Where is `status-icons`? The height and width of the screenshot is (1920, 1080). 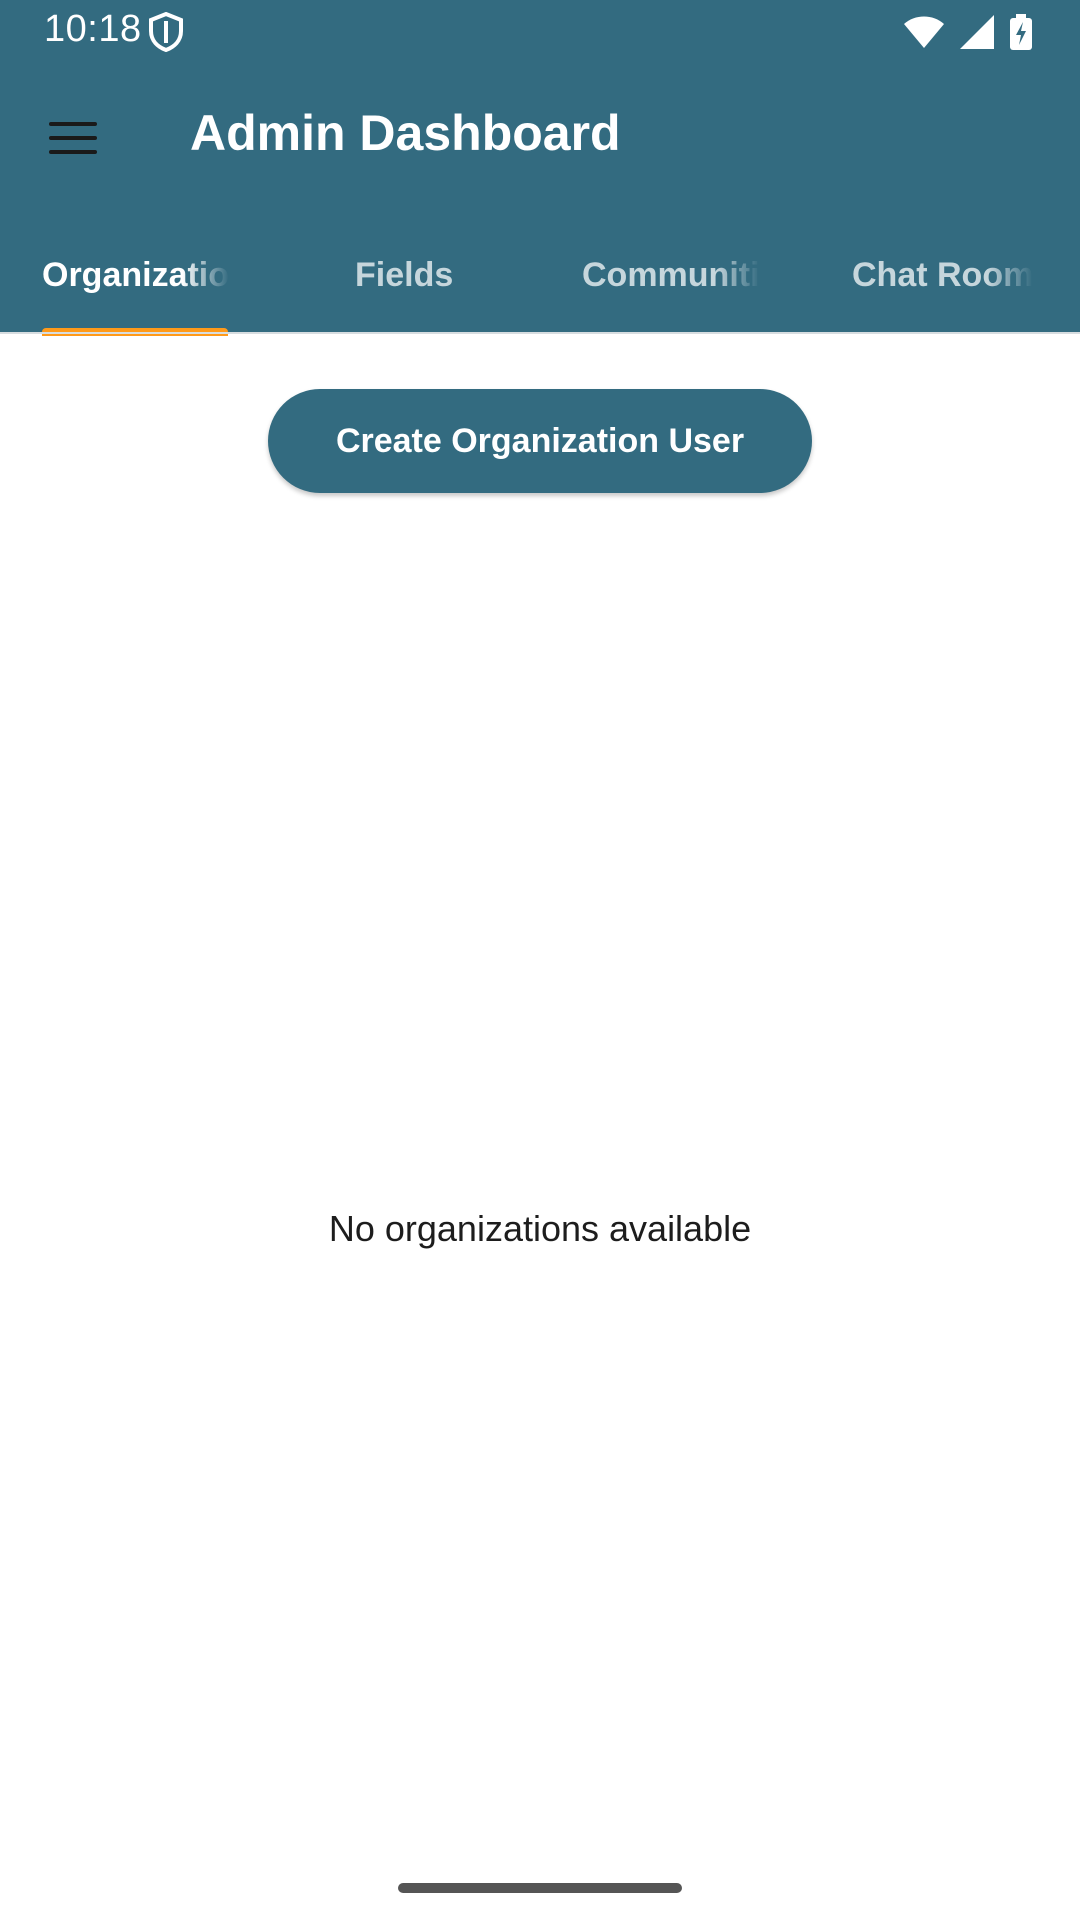 status-icons is located at coordinates (968, 32).